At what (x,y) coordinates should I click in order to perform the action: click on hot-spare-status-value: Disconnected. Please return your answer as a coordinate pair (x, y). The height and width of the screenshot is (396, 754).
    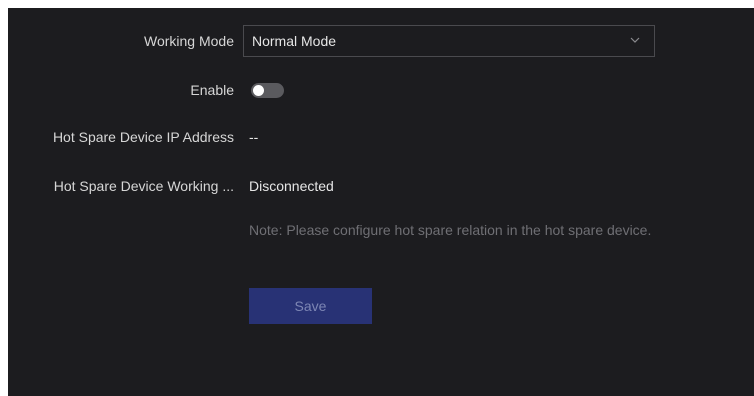
    Looking at the image, I should click on (291, 186).